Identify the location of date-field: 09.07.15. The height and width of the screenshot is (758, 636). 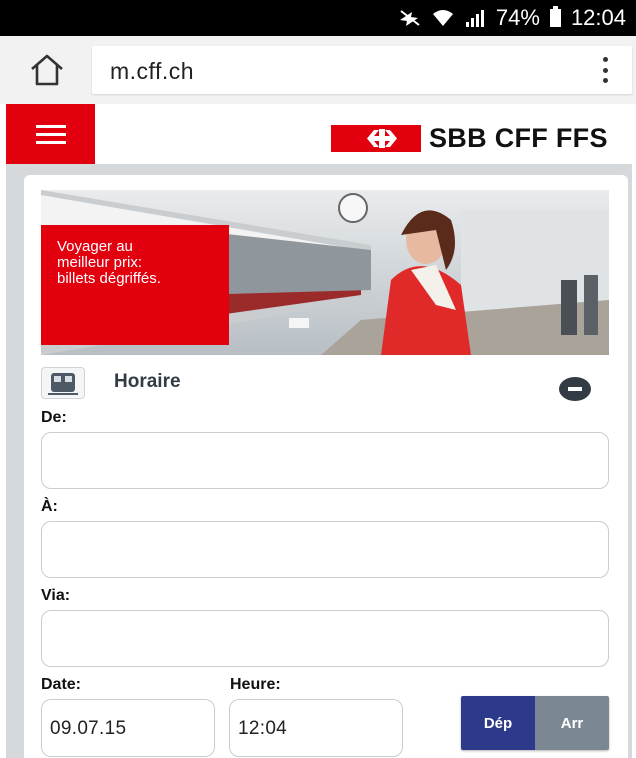
(128, 728).